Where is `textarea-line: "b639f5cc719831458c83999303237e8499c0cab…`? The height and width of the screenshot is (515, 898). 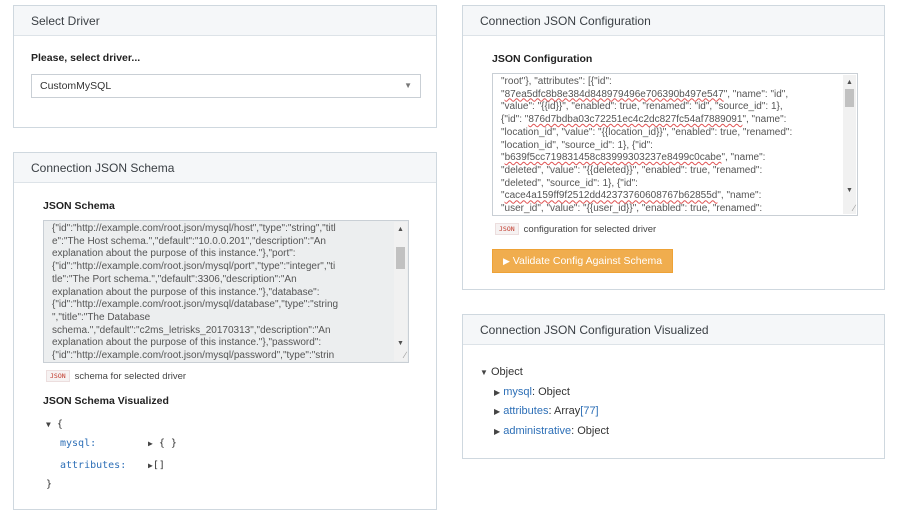
textarea-line: "b639f5cc719831458c83999303237e8499c0cab… is located at coordinates (670, 158).